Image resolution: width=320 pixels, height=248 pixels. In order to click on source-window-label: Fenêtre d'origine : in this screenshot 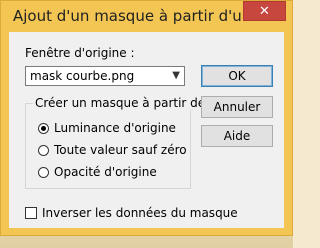, I will do `click(80, 53)`.